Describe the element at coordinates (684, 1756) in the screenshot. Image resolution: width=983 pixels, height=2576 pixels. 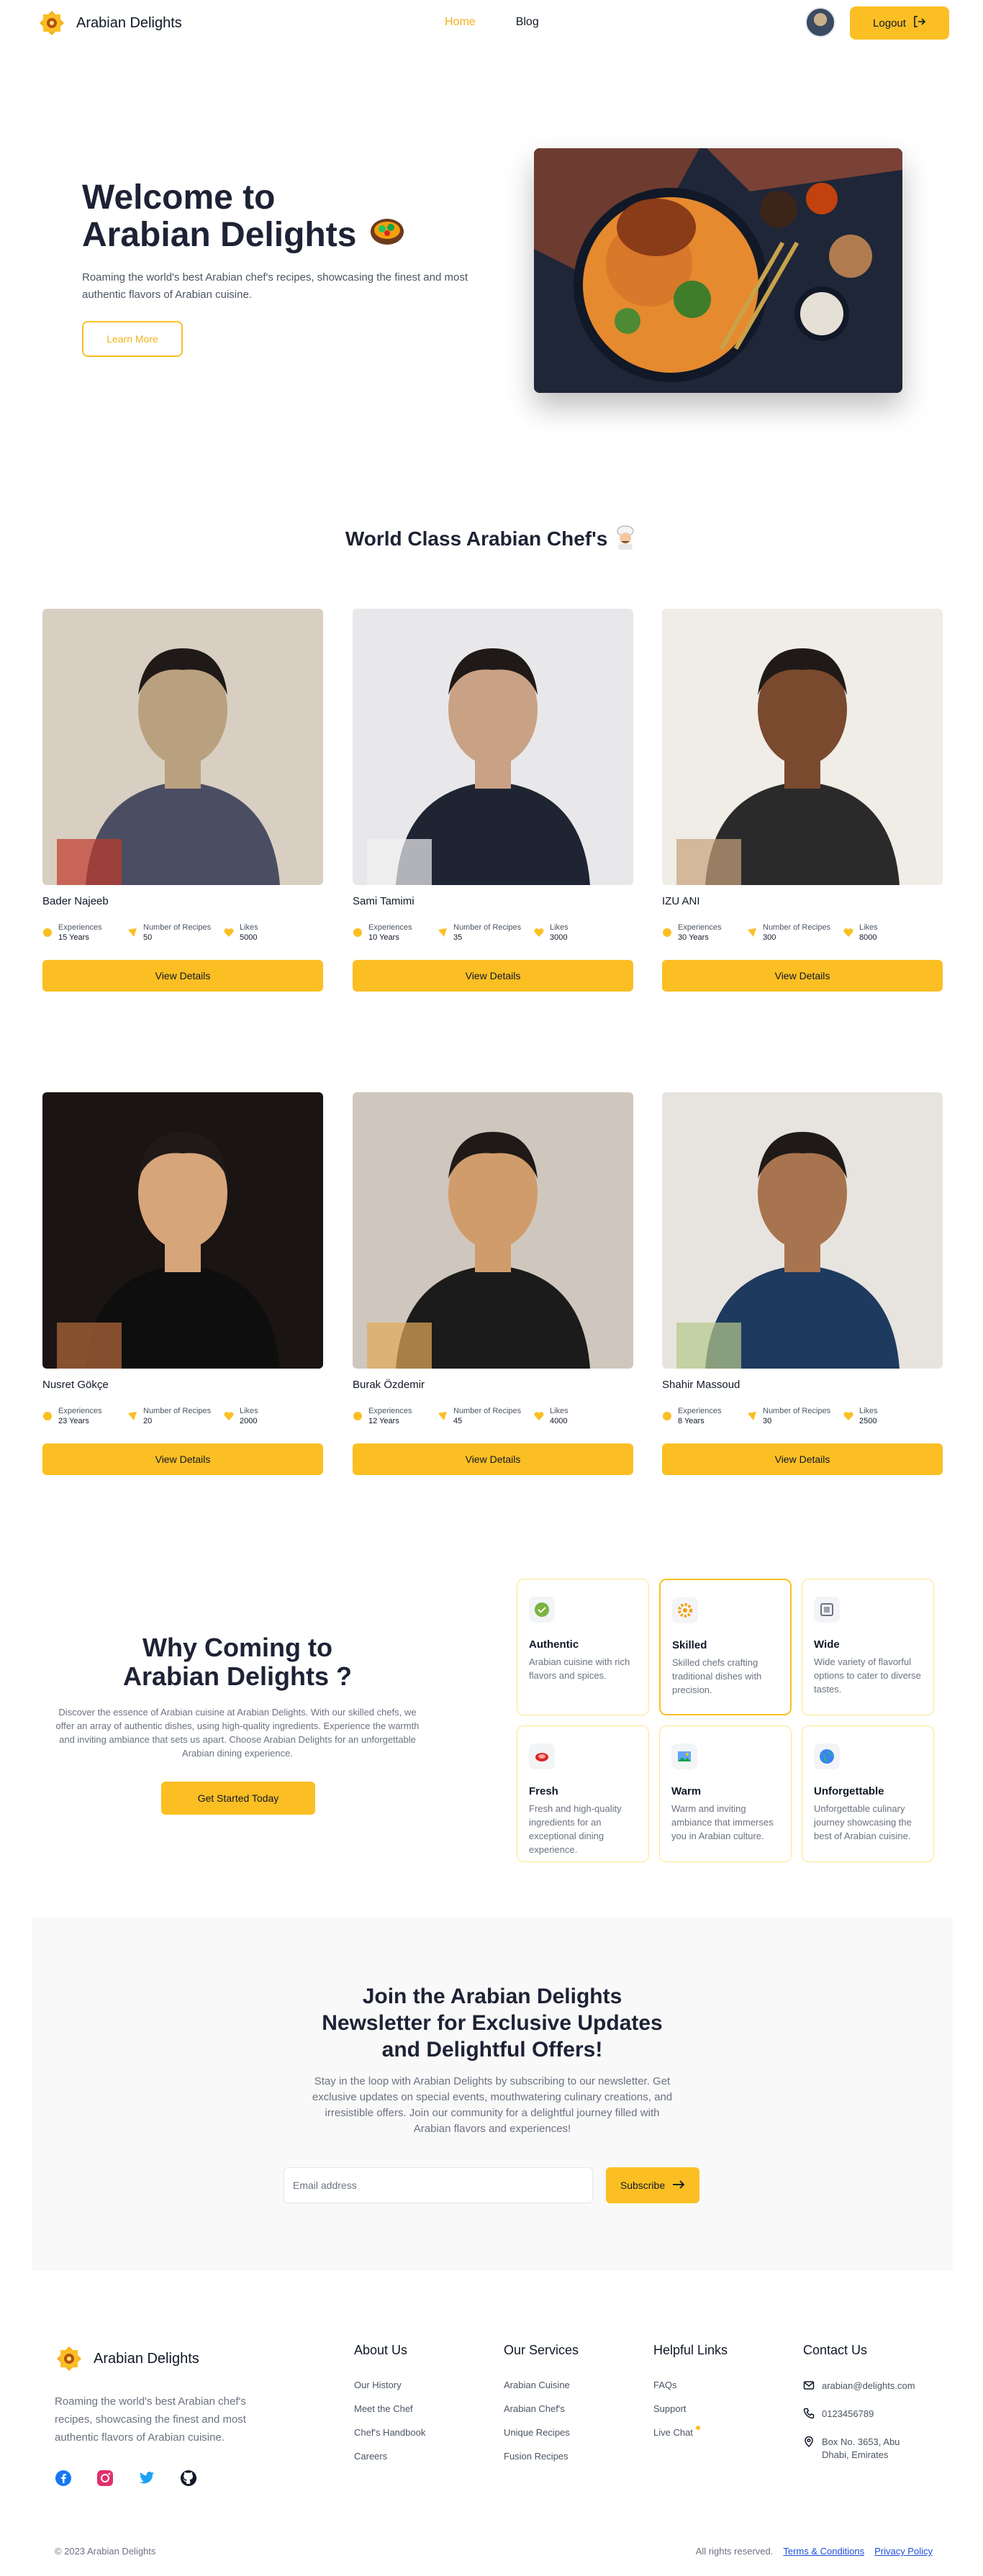
I see `picture-icon` at that location.